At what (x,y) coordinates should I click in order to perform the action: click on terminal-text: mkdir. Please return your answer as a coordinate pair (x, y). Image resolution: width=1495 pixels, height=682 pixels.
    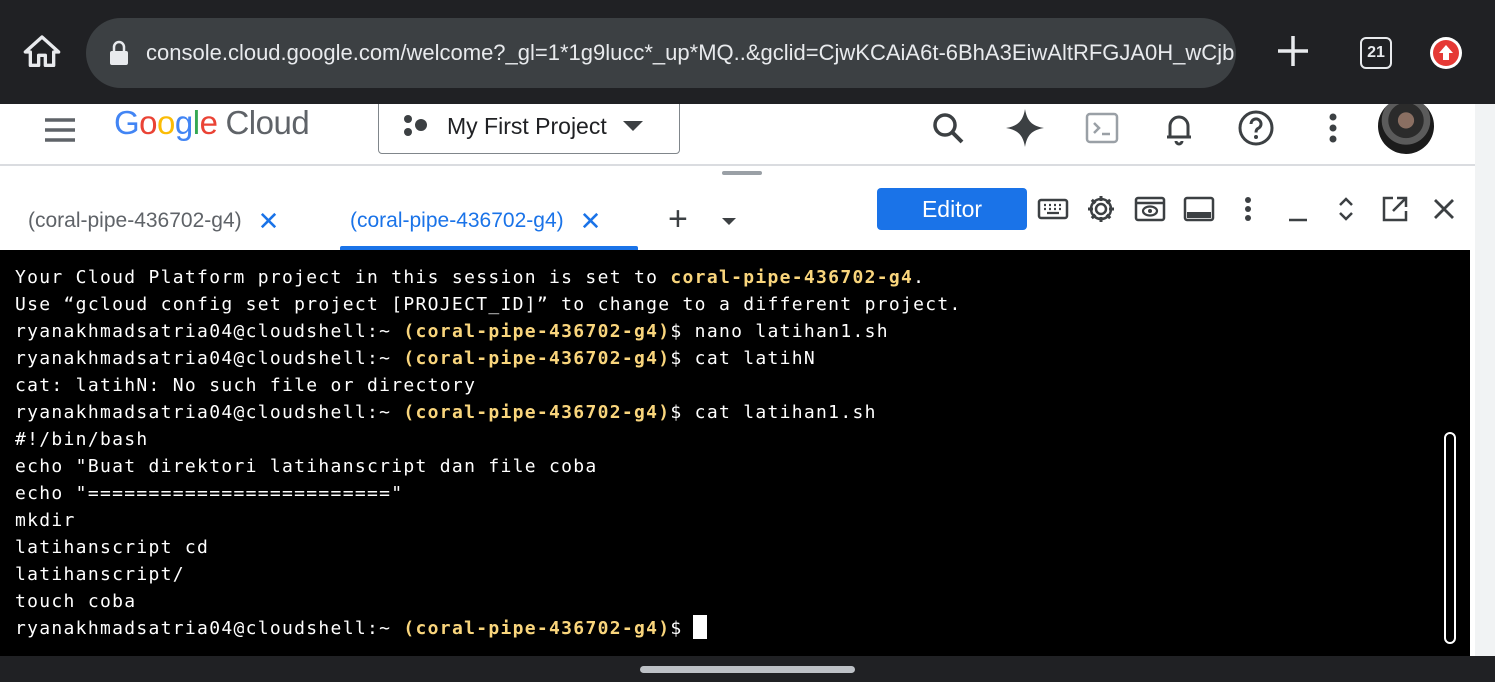
    Looking at the image, I should click on (45, 520).